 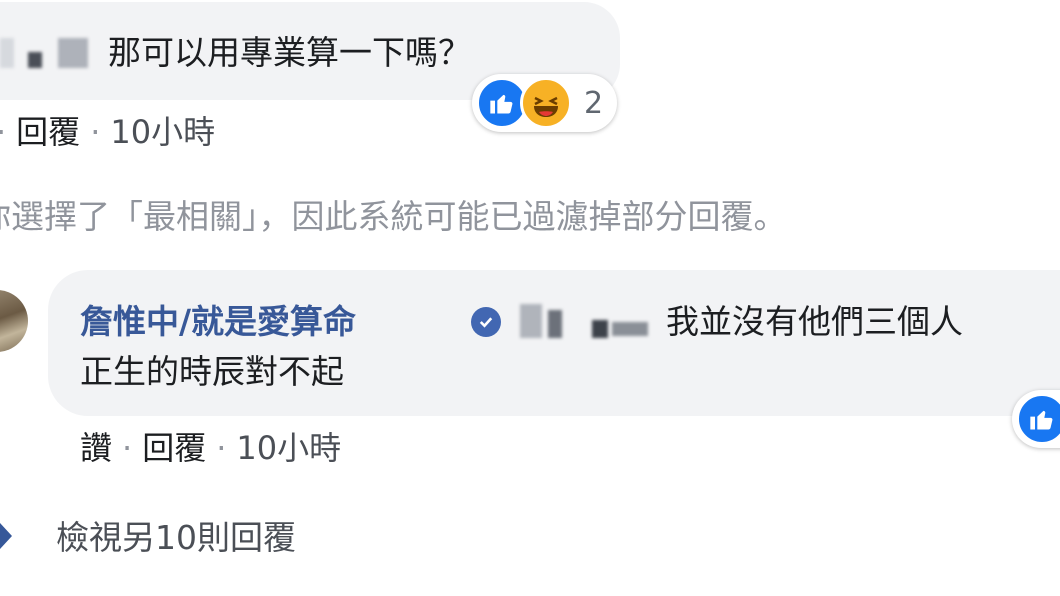 I want to click on comment-text: 我並沒有他們三個人, so click(x=814, y=321).